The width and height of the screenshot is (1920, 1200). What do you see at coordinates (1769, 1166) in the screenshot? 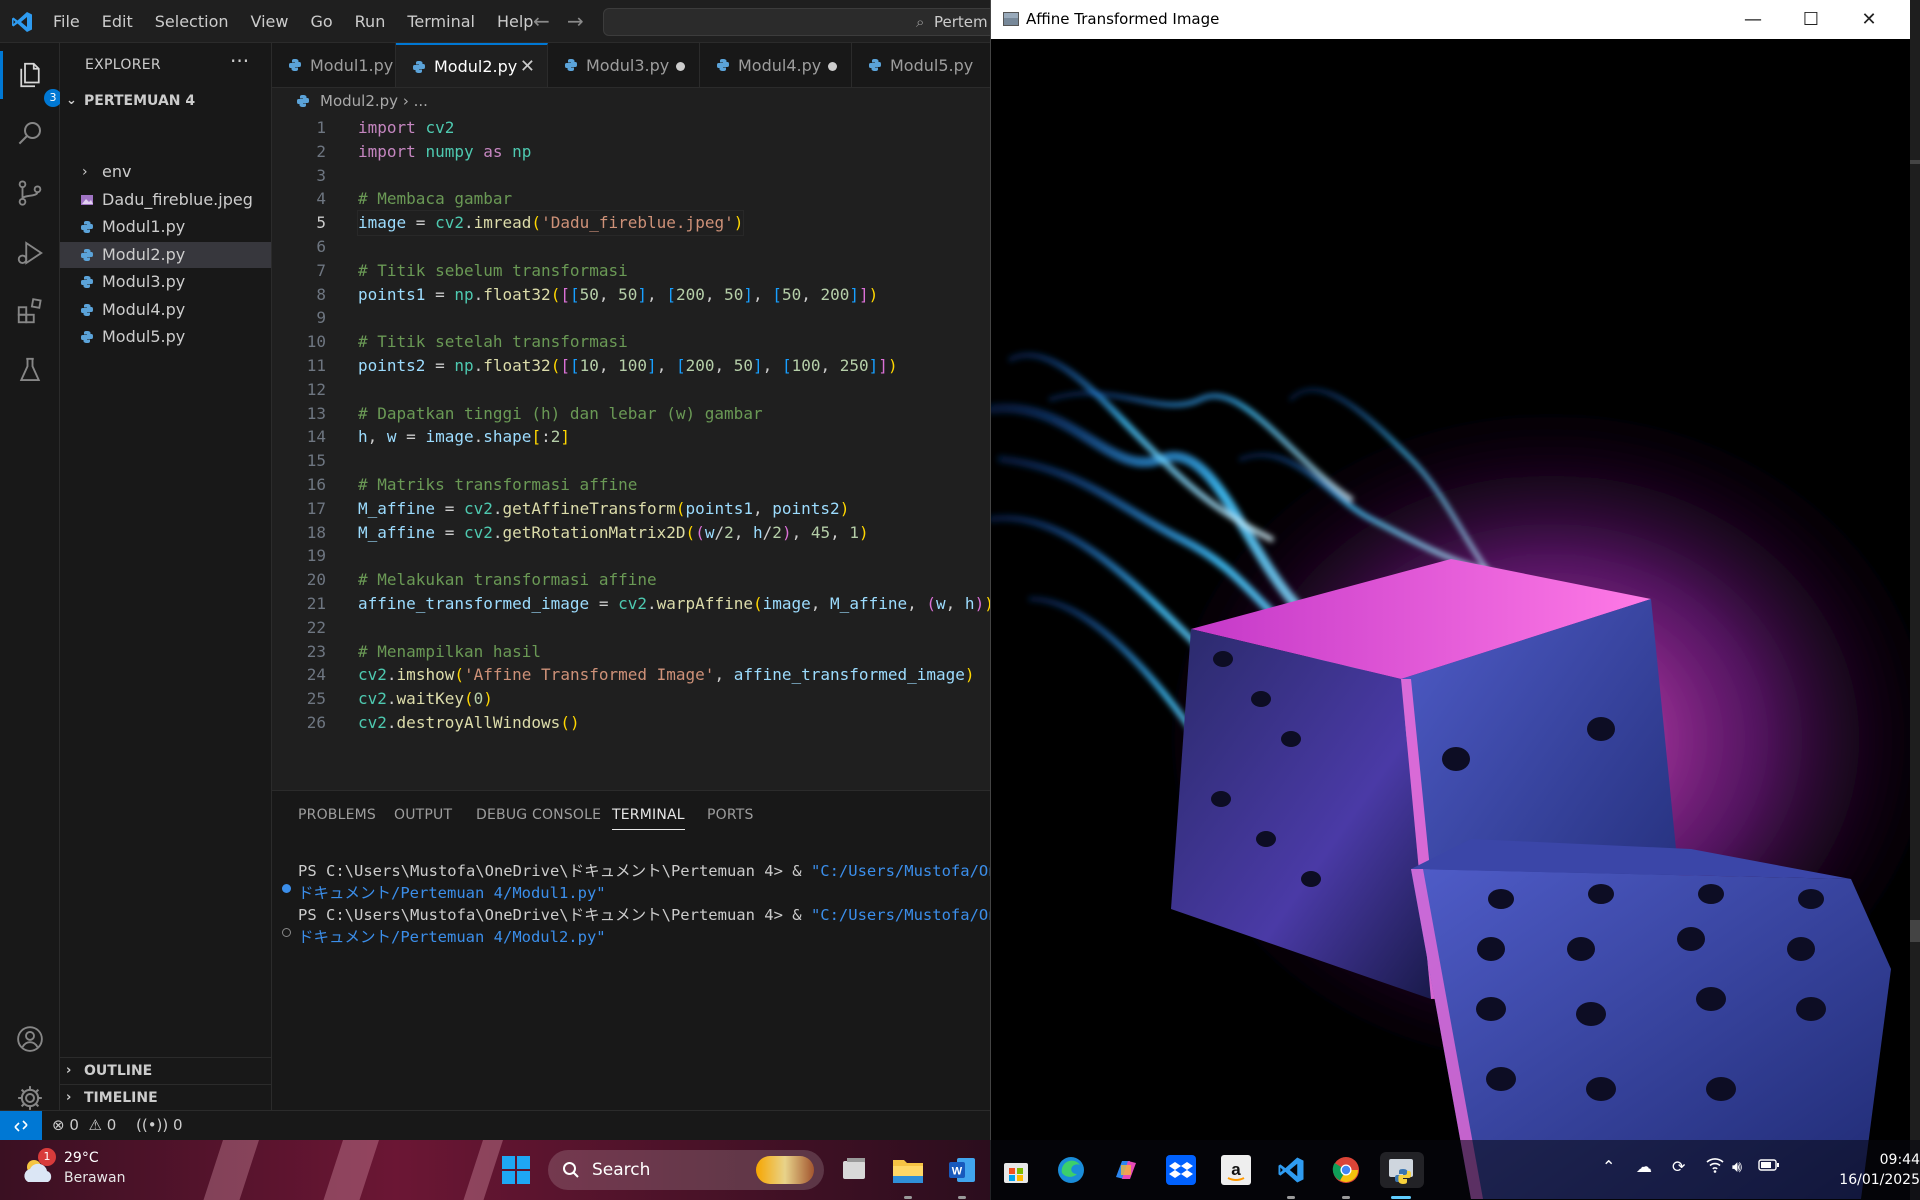
I see `battery-icon` at bounding box center [1769, 1166].